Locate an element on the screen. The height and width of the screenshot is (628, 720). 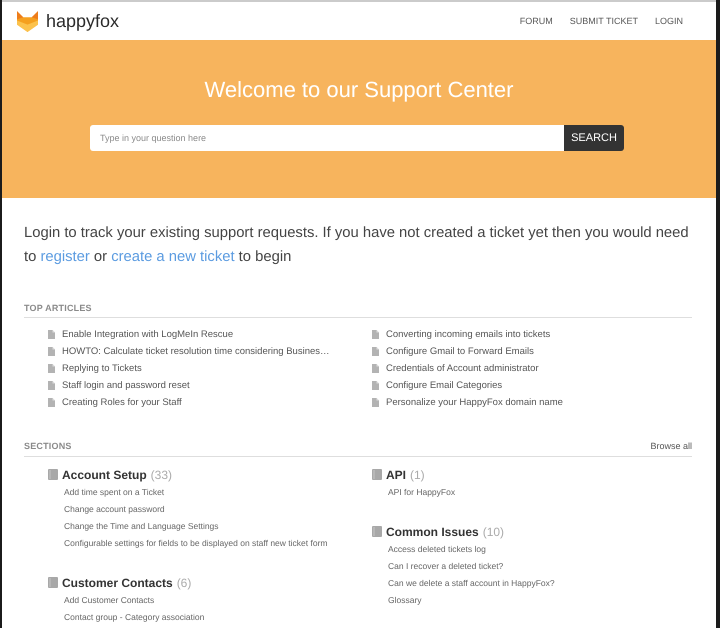
browse-all-link: Browse all is located at coordinates (671, 446).